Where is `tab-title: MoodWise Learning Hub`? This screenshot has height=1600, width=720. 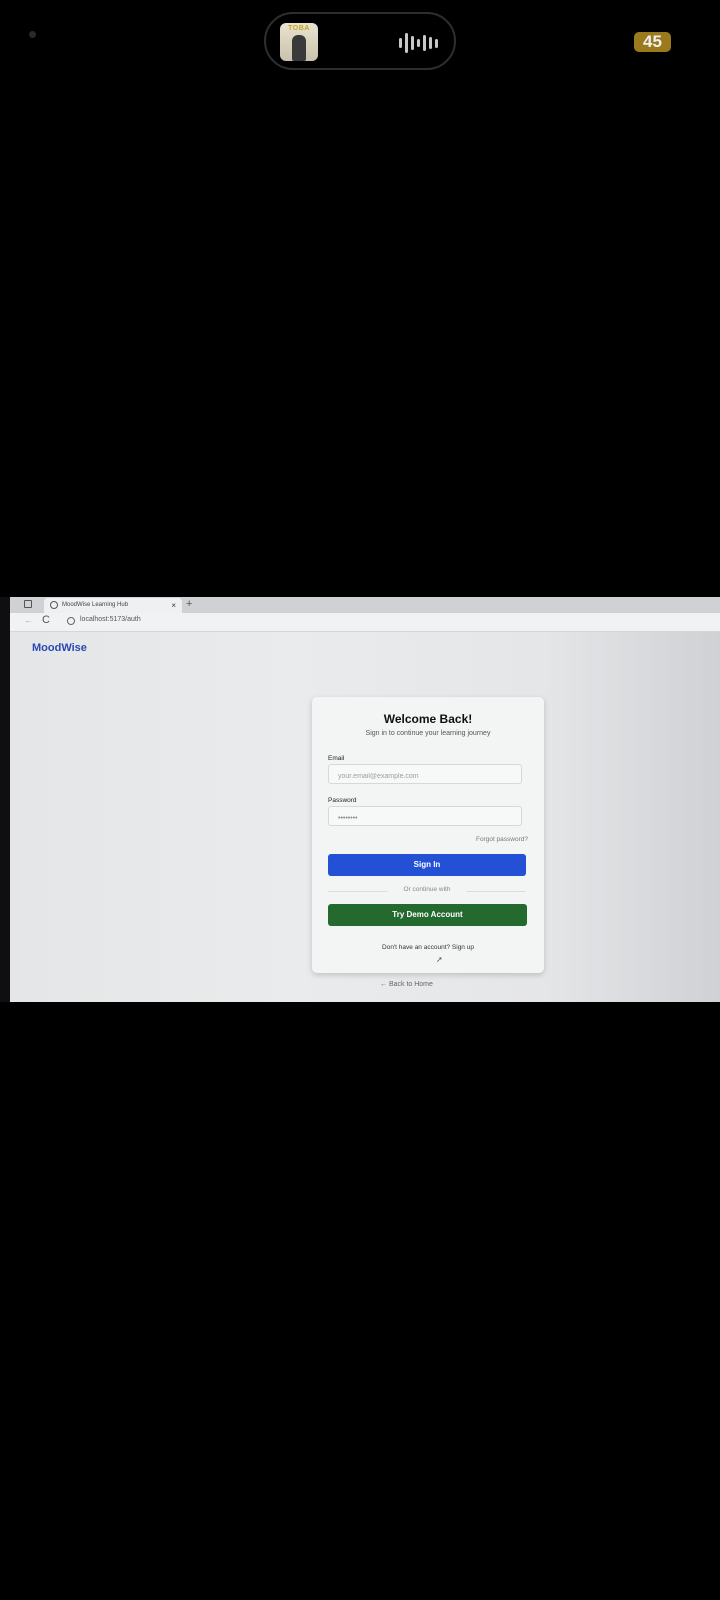 tab-title: MoodWise Learning Hub is located at coordinates (95, 605).